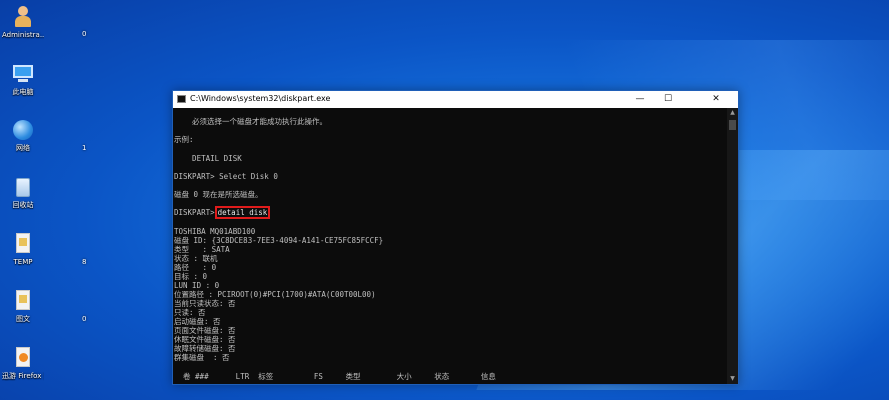 The width and height of the screenshot is (889, 400). What do you see at coordinates (194, 212) in the screenshot?
I see `console-prompt: DISKPART>` at bounding box center [194, 212].